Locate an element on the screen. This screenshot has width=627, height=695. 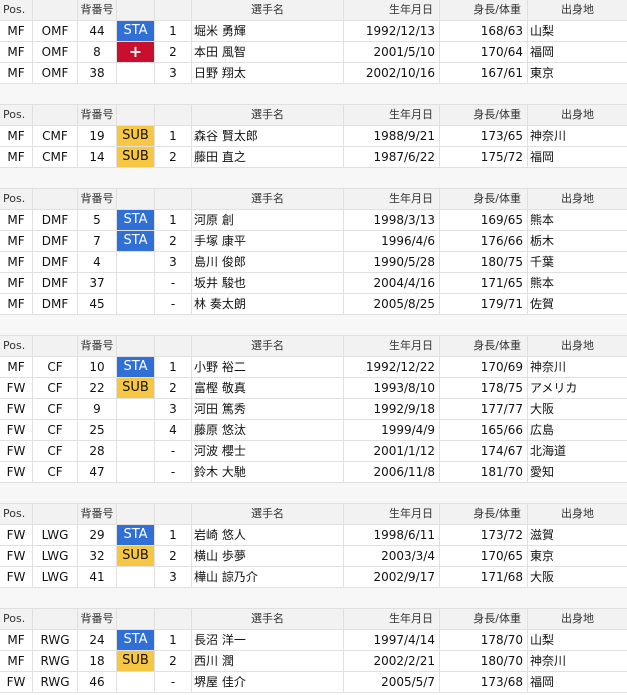
player-height-weight: 173/65 is located at coordinates (484, 136).